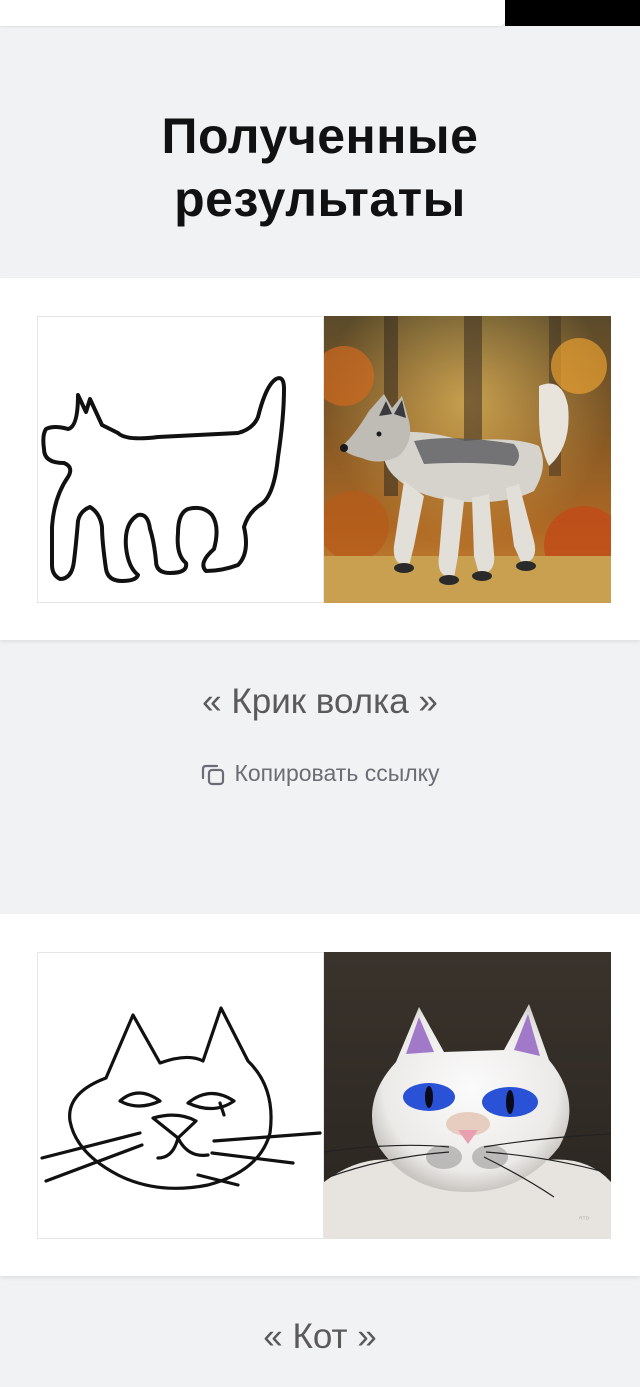 The width and height of the screenshot is (640, 1387). Describe the element at coordinates (252, 13) in the screenshot. I see `search-bar` at that location.